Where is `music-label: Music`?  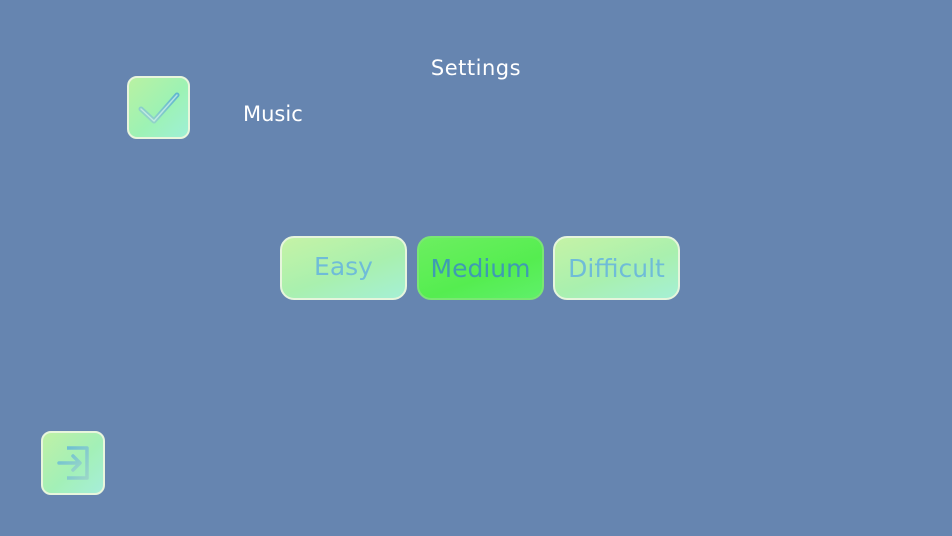 music-label: Music is located at coordinates (273, 114).